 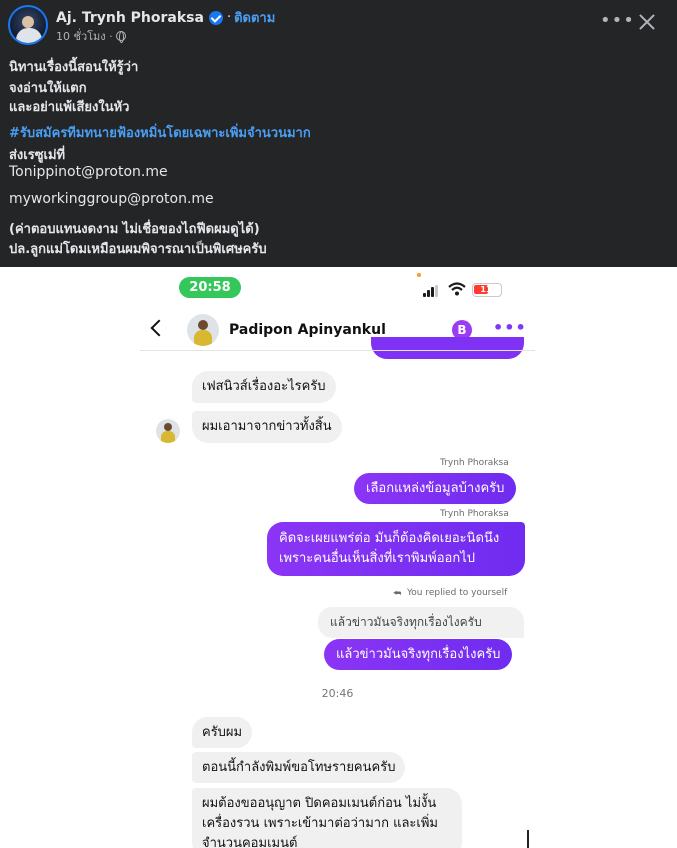 What do you see at coordinates (48, 88) in the screenshot?
I see `post-text-line: จงอ่านให้แตก` at bounding box center [48, 88].